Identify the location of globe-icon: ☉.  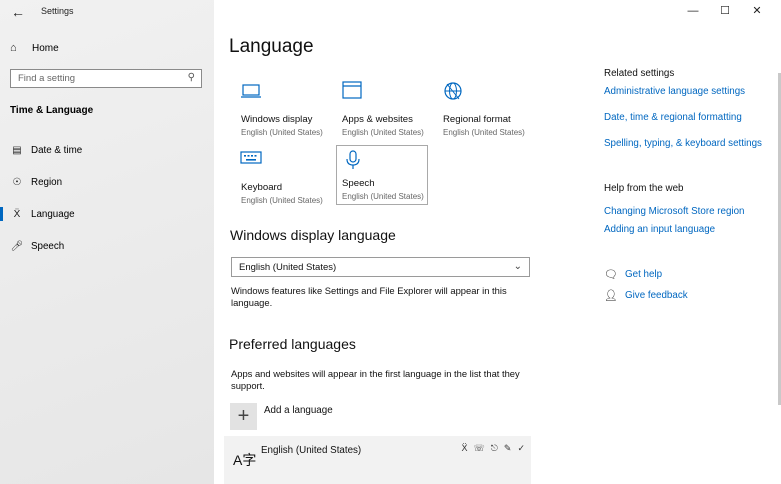
(17, 182).